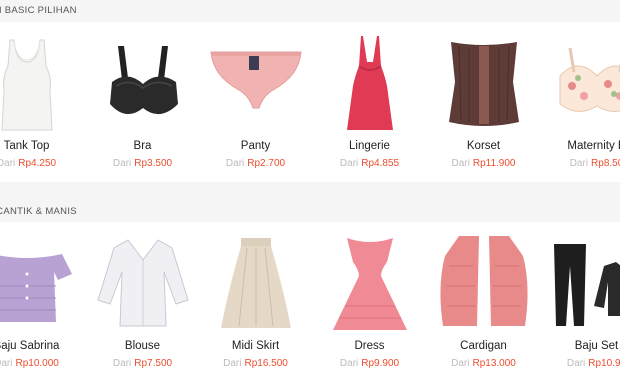 This screenshot has width=620, height=382. Describe the element at coordinates (580, 346) in the screenshot. I see `category-name: Baju Set` at that location.